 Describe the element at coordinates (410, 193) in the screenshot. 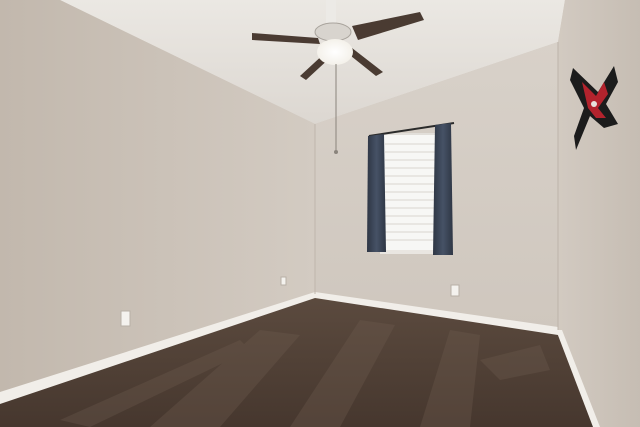

I see `window` at that location.